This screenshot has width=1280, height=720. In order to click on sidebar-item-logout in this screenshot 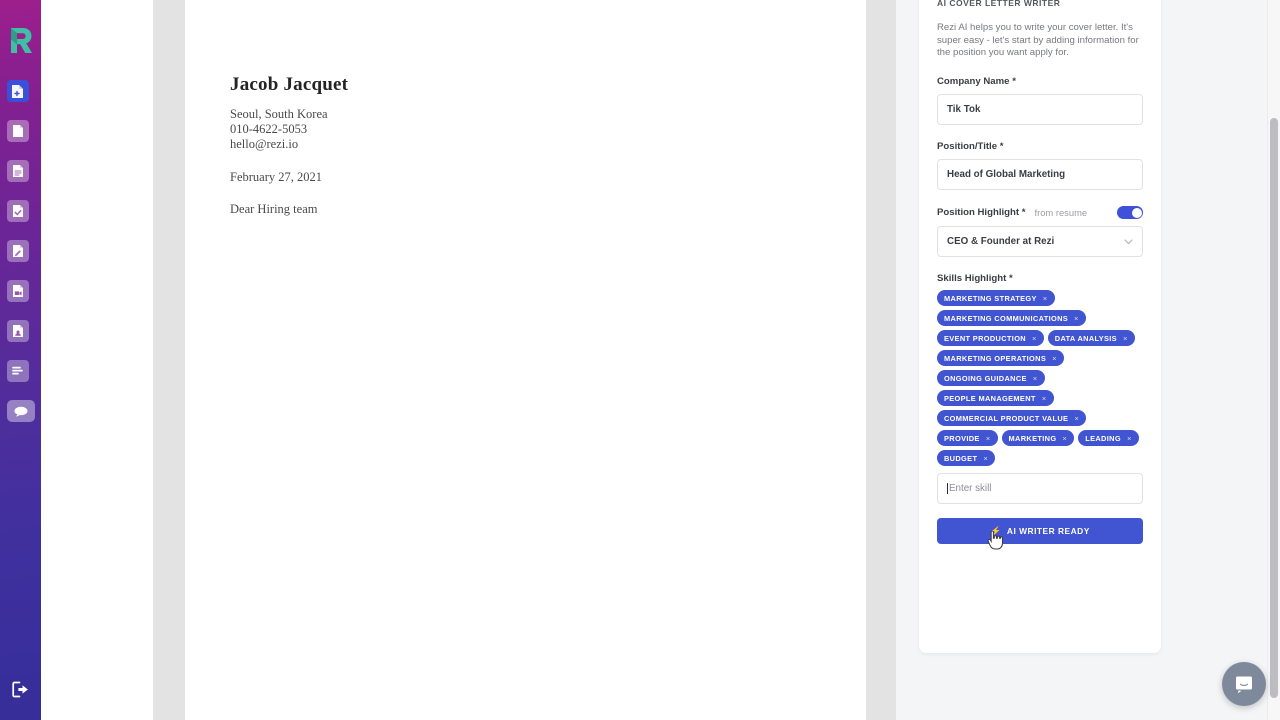, I will do `click(21, 689)`.